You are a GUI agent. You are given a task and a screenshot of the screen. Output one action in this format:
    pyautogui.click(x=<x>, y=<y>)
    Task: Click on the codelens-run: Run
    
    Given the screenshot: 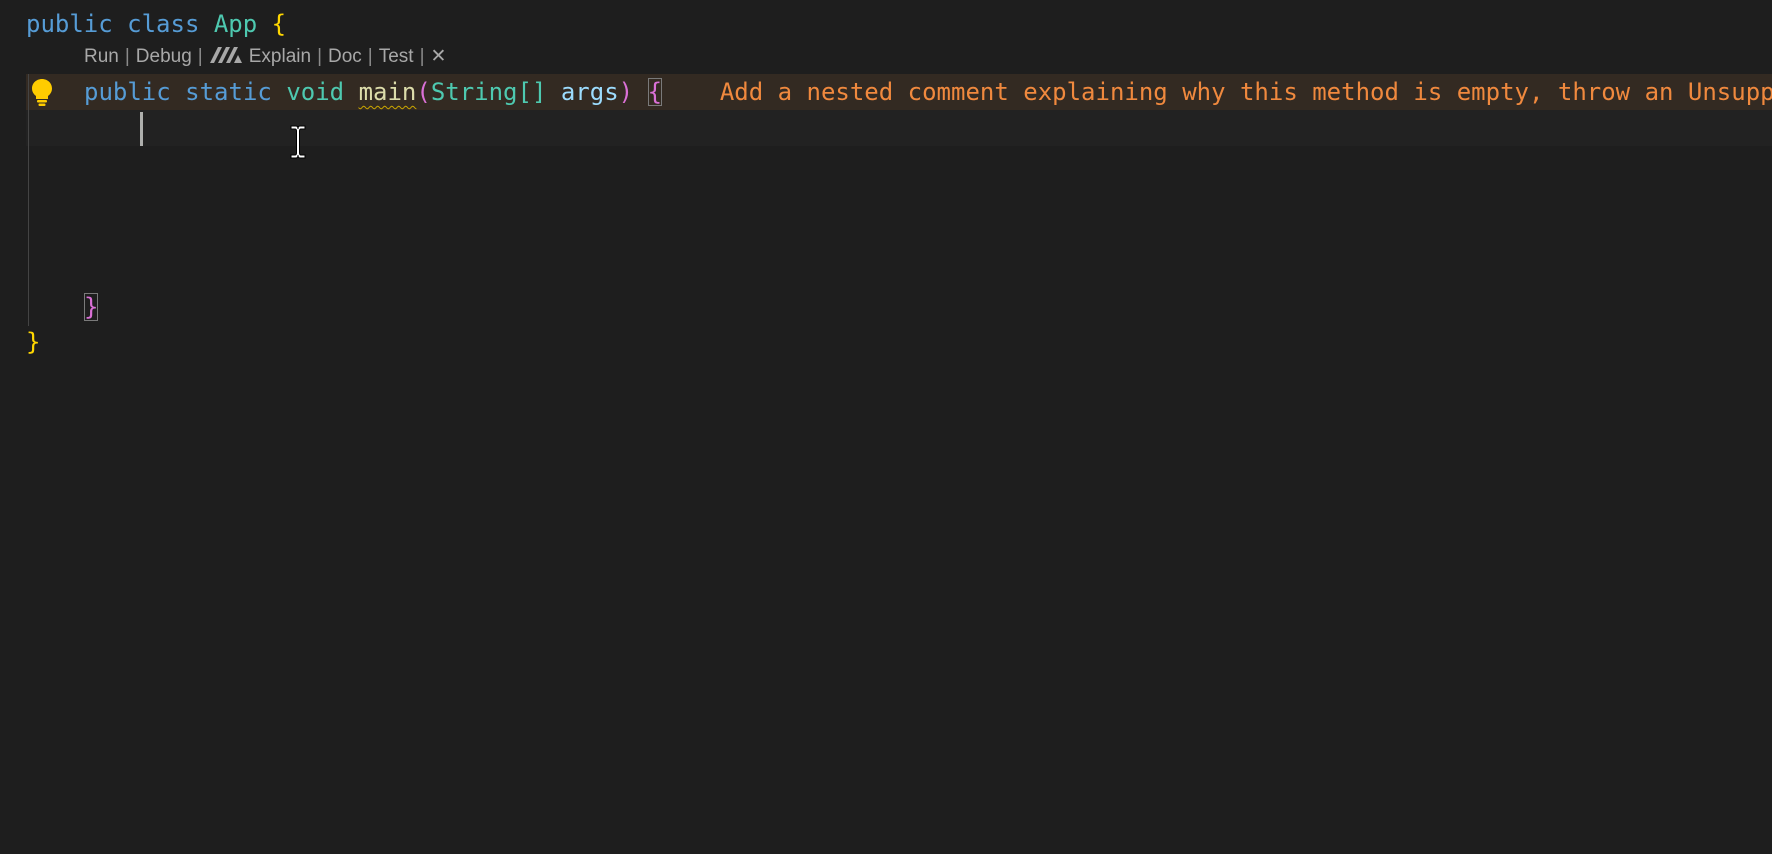 What is the action you would take?
    pyautogui.click(x=101, y=56)
    